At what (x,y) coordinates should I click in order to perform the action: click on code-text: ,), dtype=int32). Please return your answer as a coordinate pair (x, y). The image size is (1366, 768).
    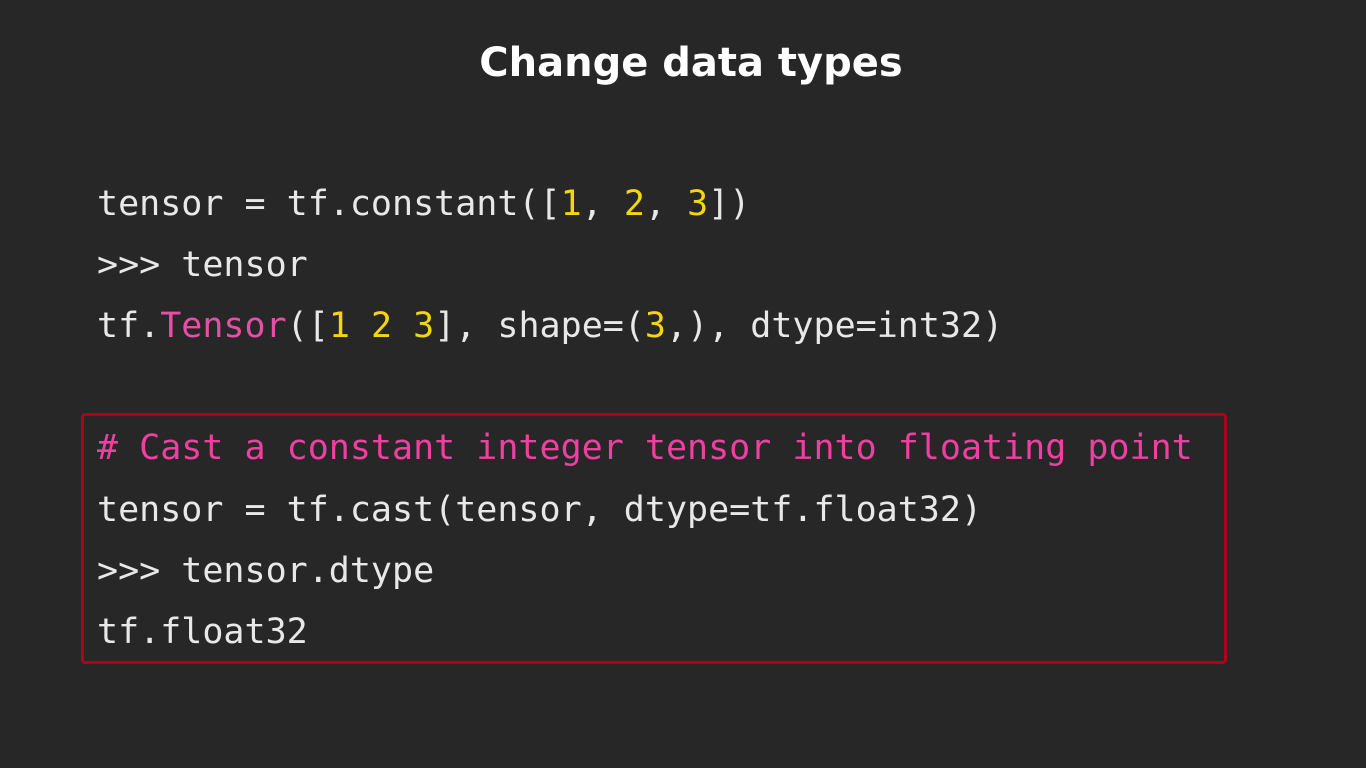
    Looking at the image, I should click on (835, 326).